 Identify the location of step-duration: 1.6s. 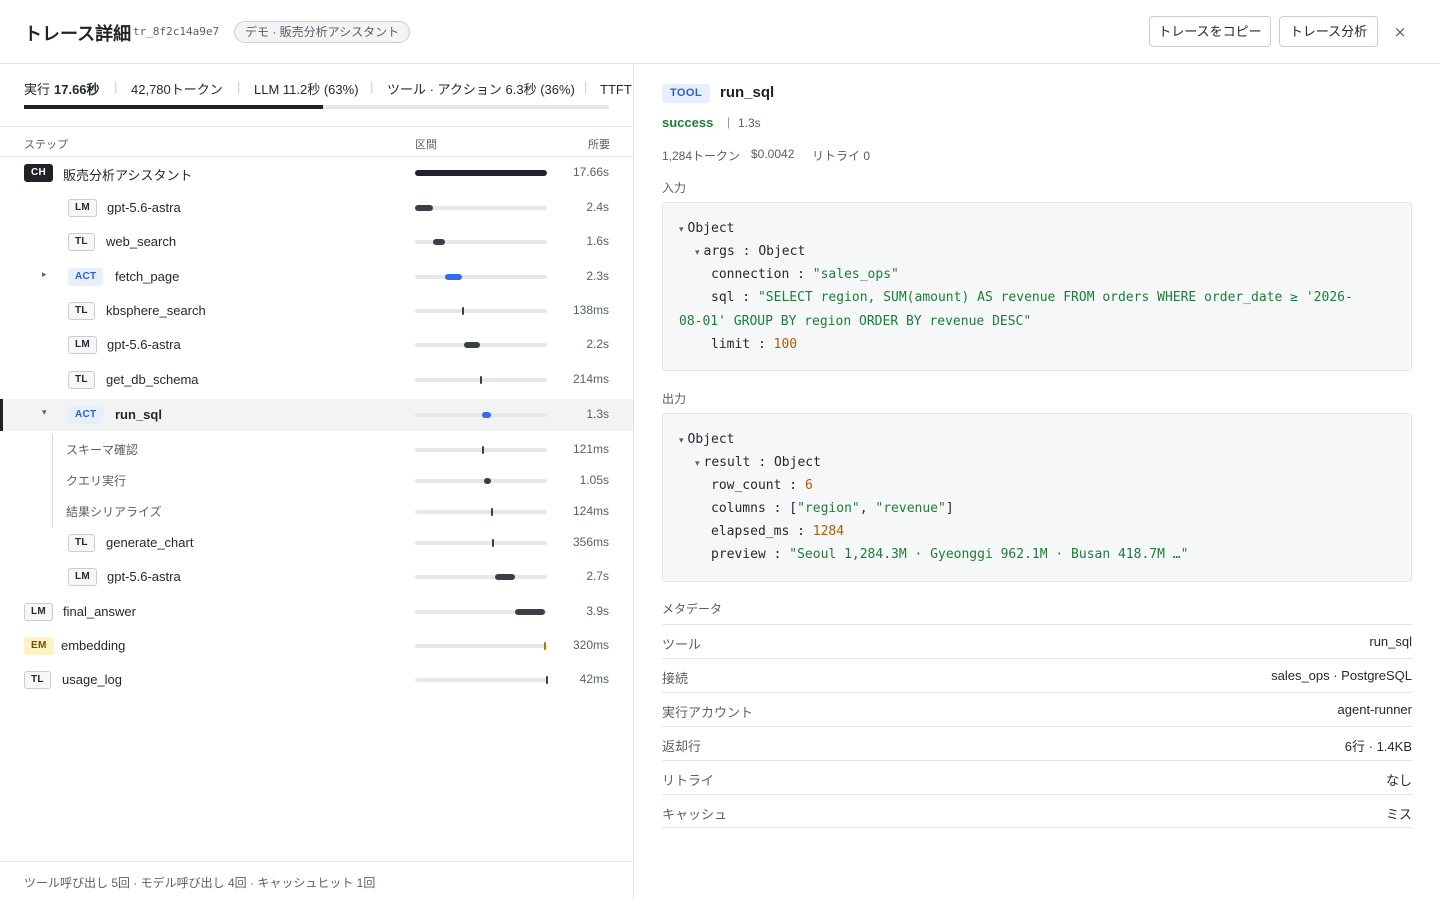
(597, 241).